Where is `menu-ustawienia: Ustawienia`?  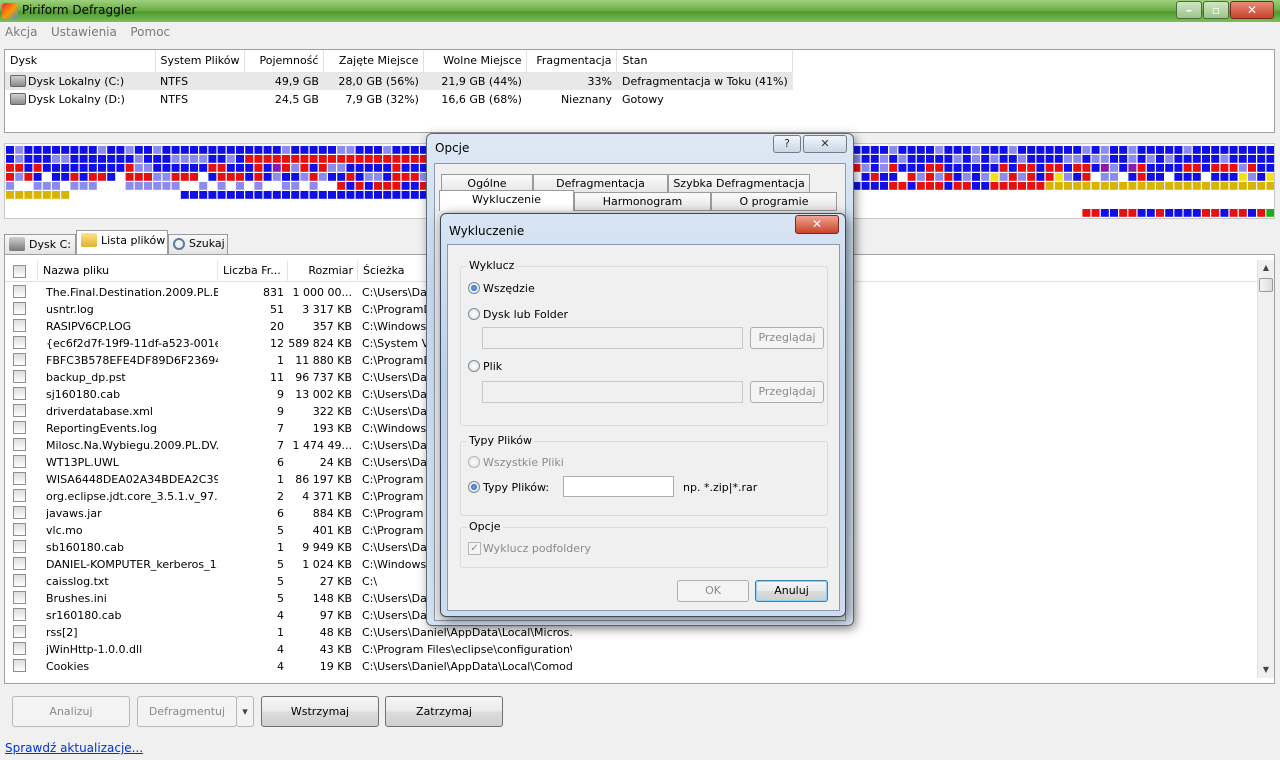 menu-ustawienia: Ustawienia is located at coordinates (84, 32).